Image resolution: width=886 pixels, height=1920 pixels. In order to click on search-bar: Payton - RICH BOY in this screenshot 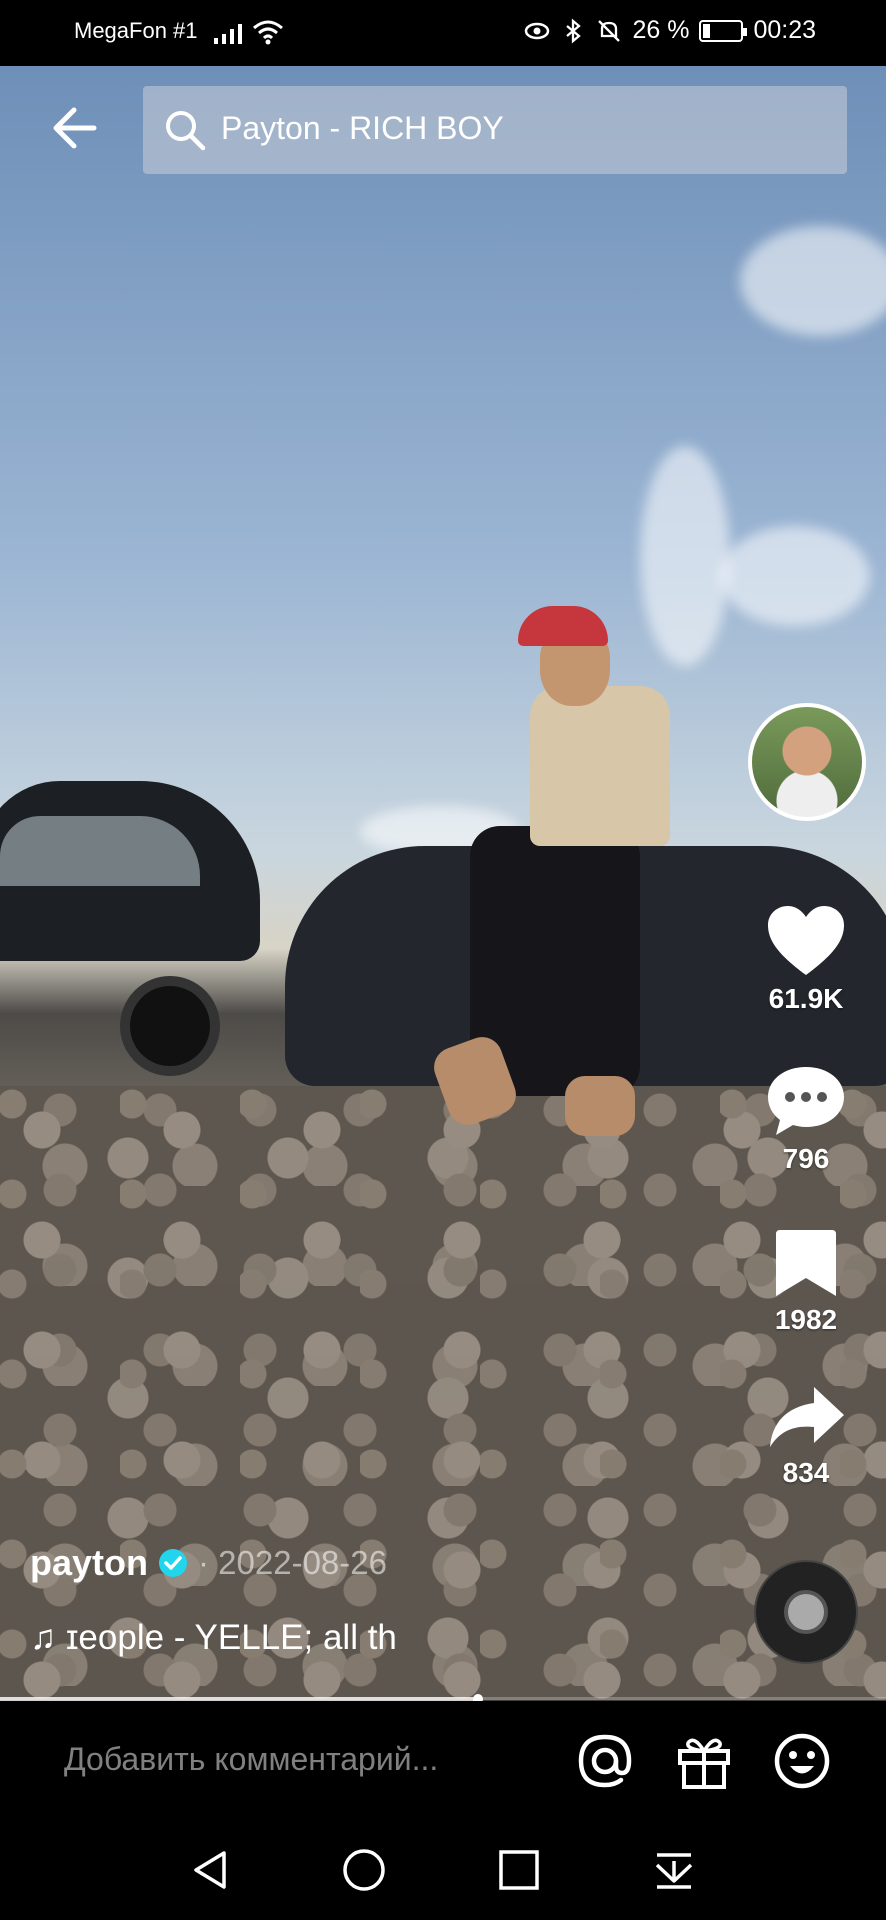, I will do `click(495, 130)`.